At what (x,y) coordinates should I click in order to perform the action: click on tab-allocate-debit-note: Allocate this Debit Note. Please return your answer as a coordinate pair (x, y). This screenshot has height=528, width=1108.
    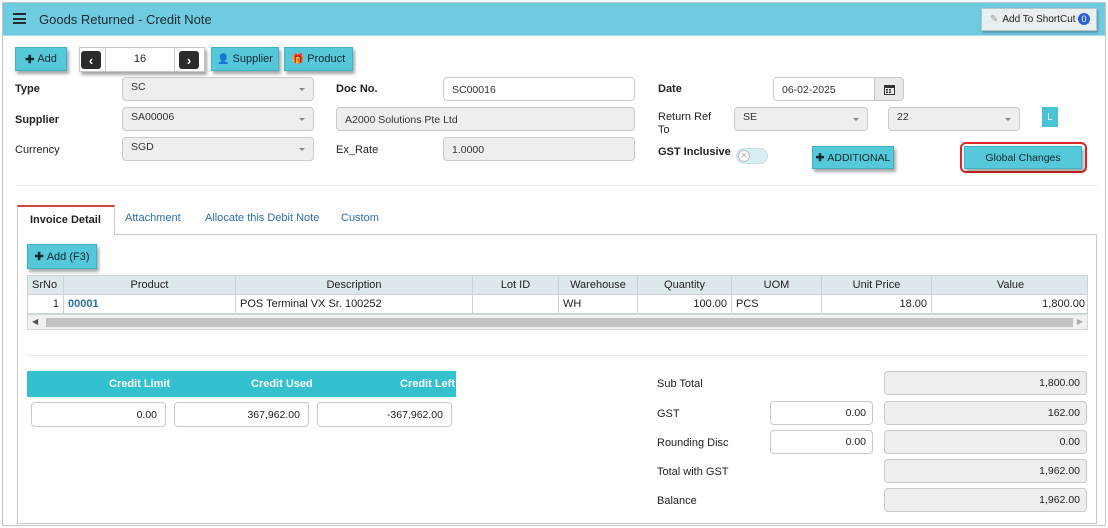
    Looking at the image, I should click on (262, 220).